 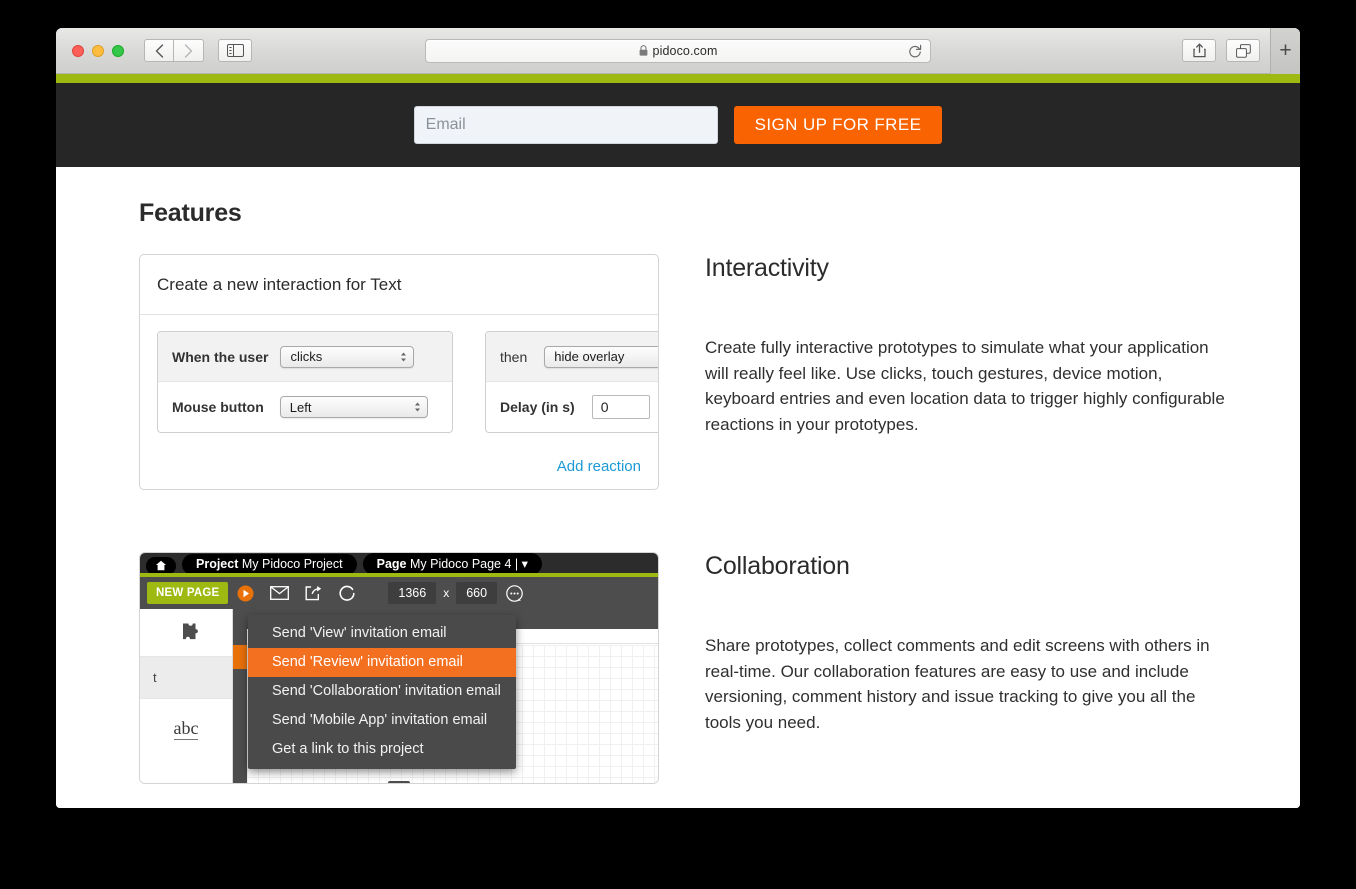 I want to click on puzzle-piece-icon, so click(x=186, y=633).